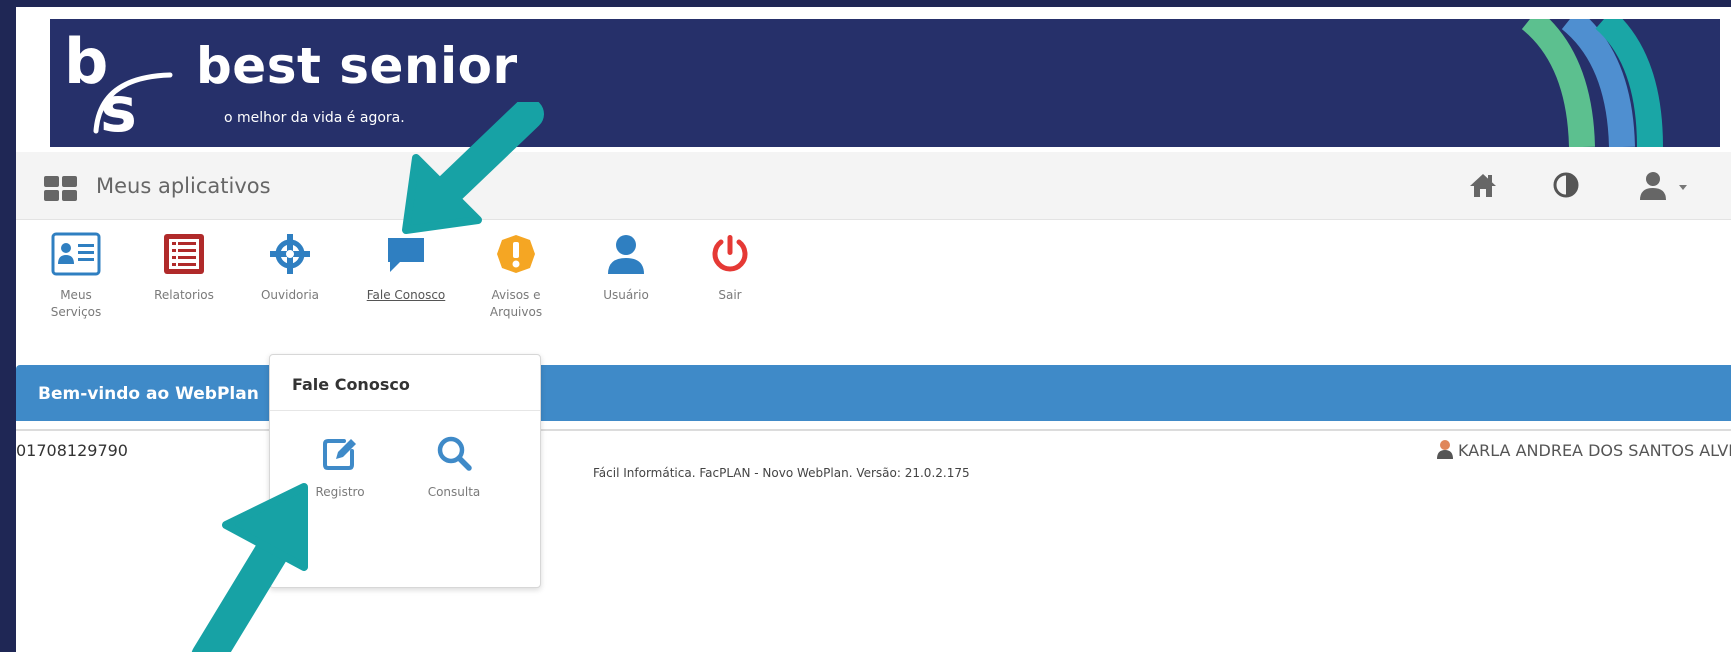  What do you see at coordinates (406, 295) in the screenshot?
I see `app-label: Fale Conosco` at bounding box center [406, 295].